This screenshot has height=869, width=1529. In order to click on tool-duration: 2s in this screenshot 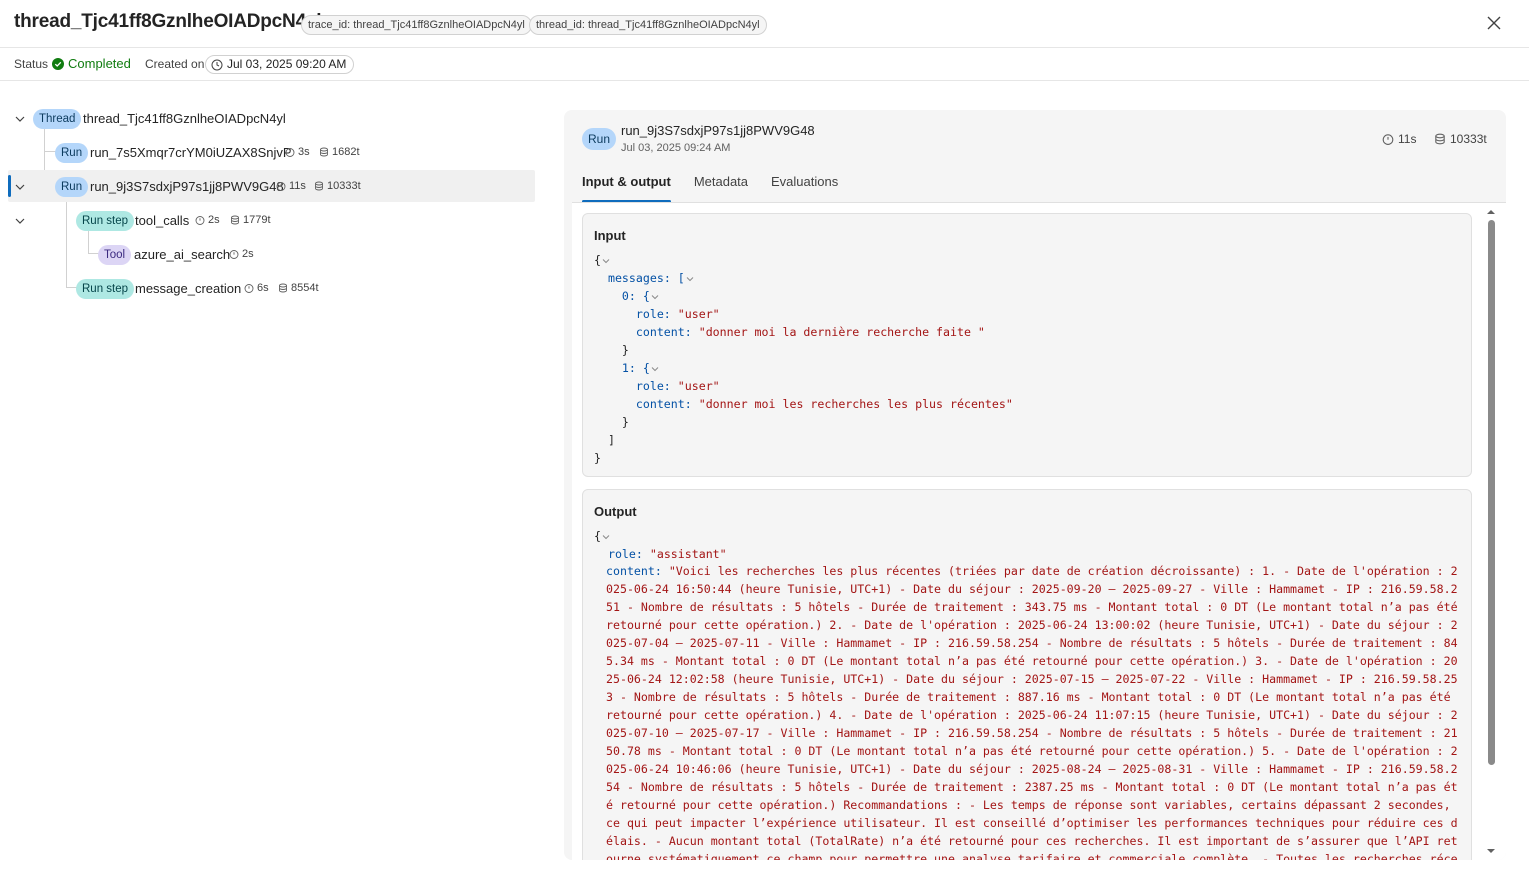, I will do `click(241, 254)`.